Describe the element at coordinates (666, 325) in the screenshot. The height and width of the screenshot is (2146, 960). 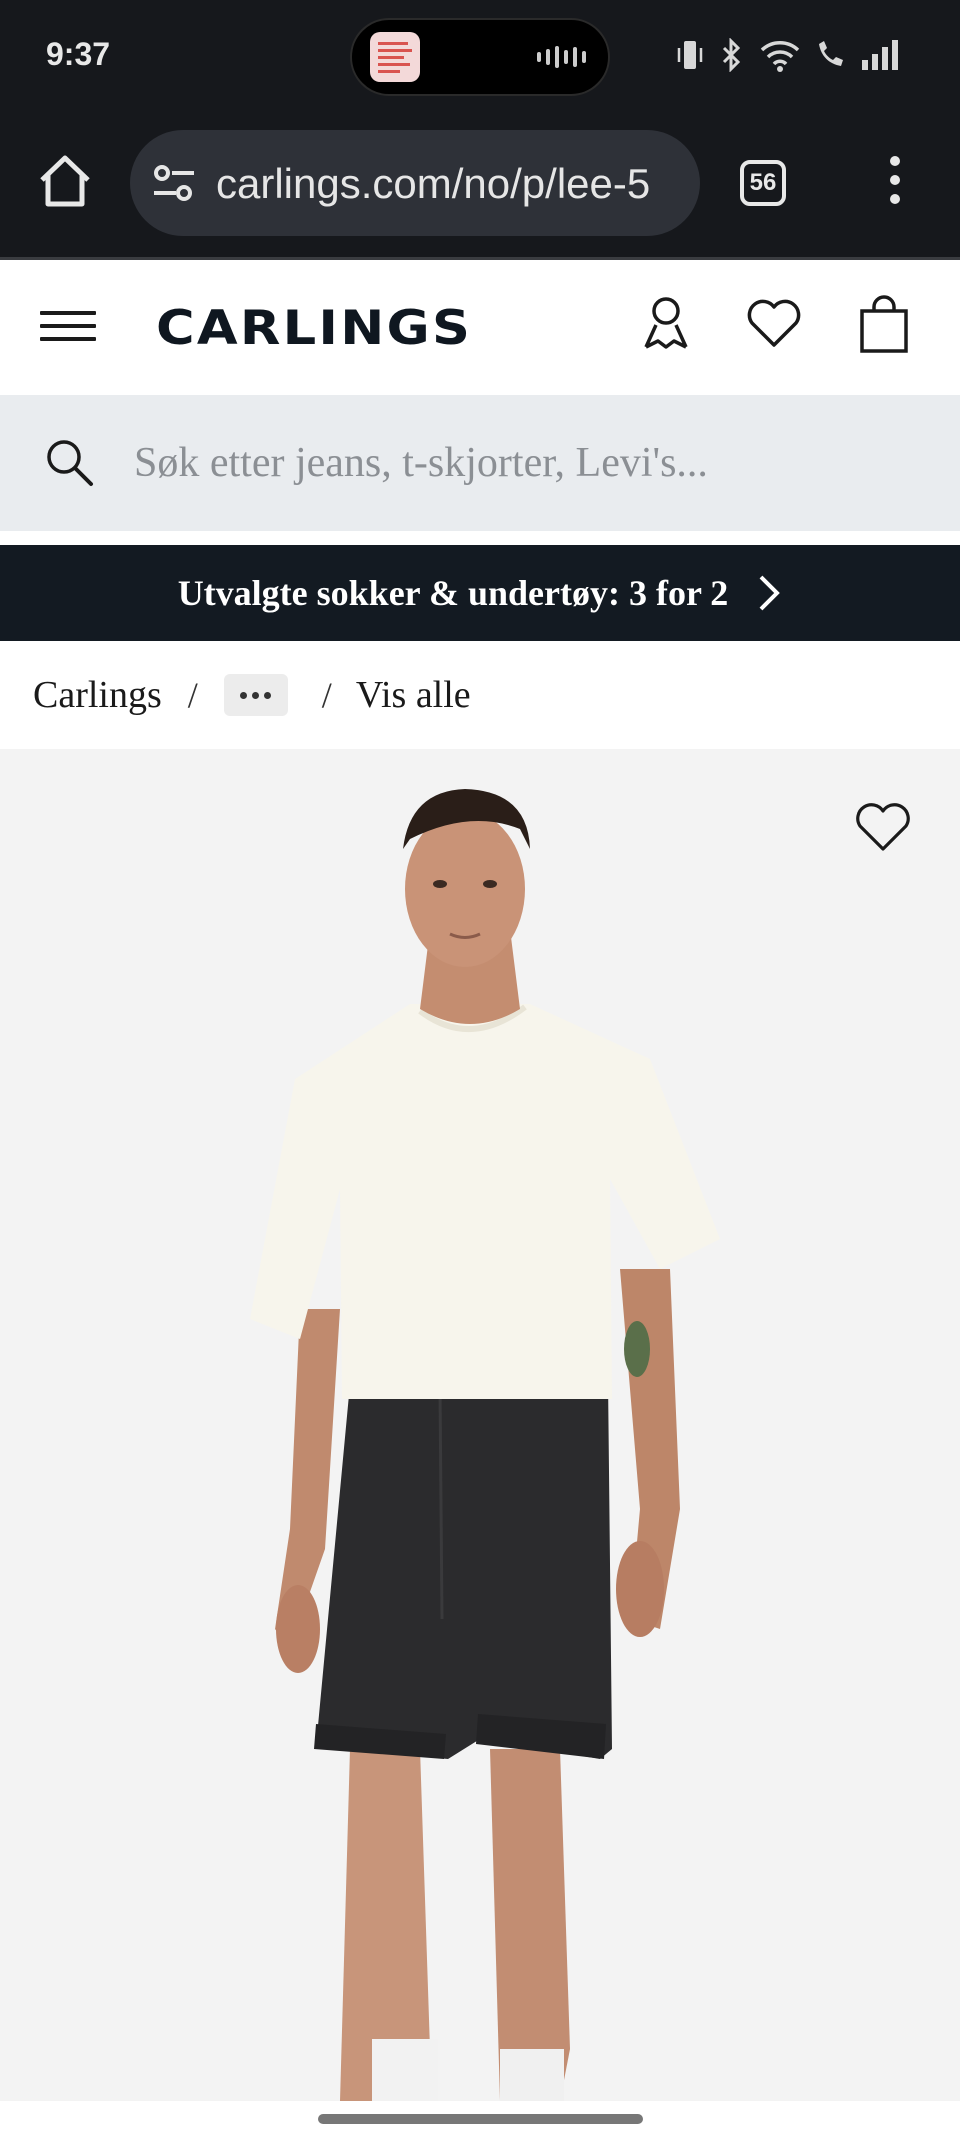
I see `account-icon` at that location.